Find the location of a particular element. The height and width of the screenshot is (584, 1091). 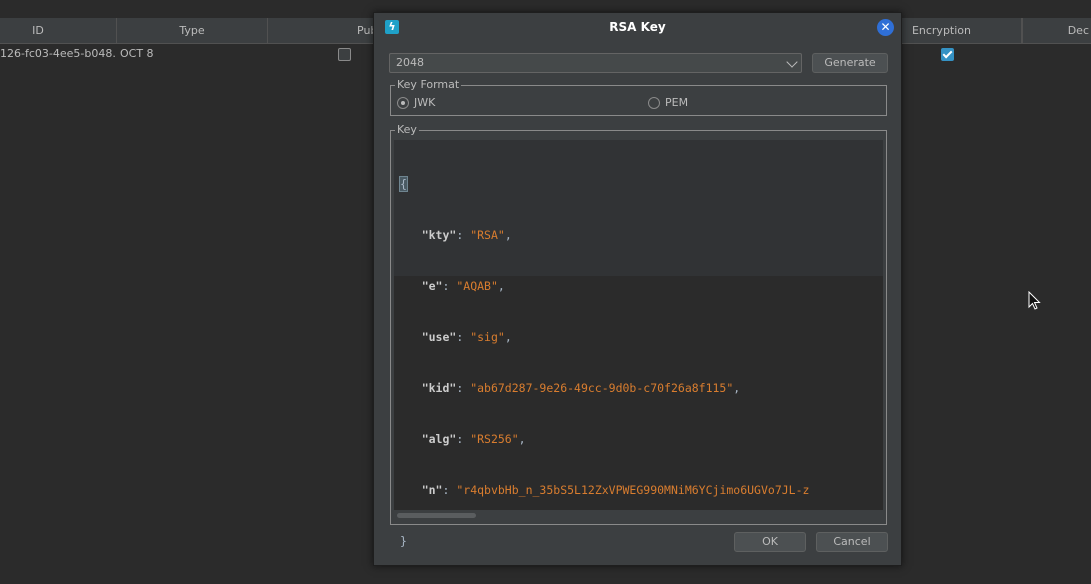

column-header-type: Type is located at coordinates (192, 30).